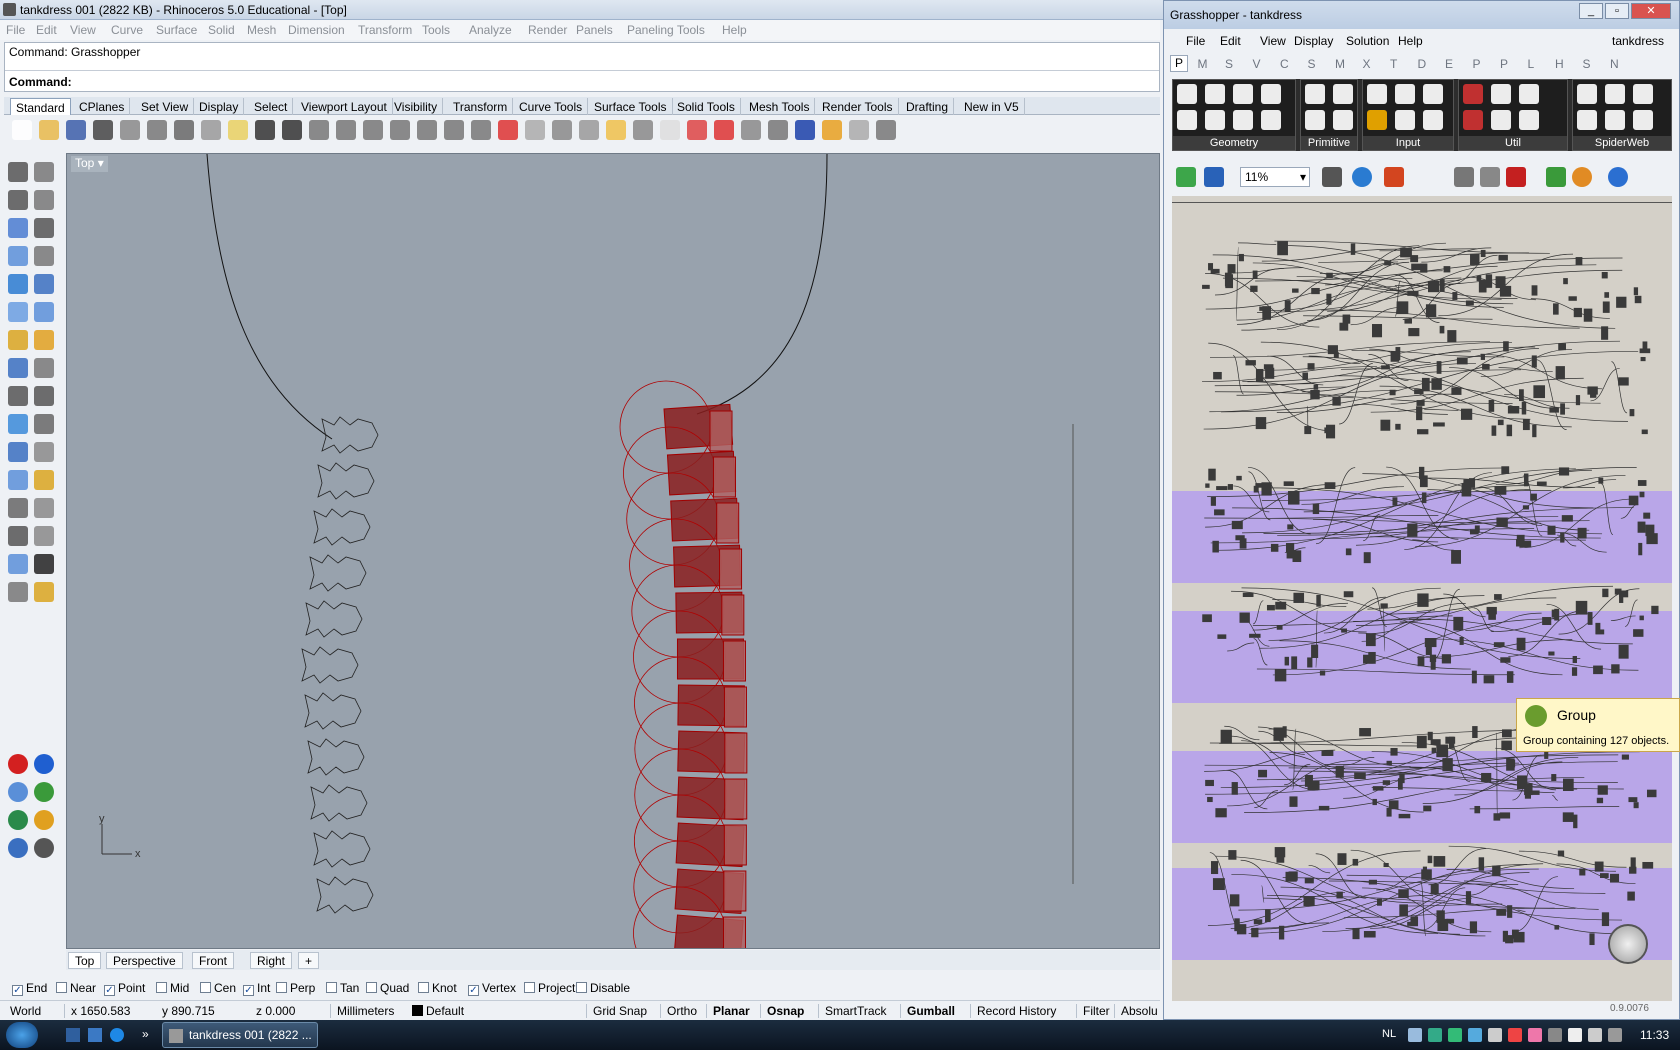 This screenshot has width=1680, height=1050. I want to click on gh-component-tab-11: P, so click(1477, 64).